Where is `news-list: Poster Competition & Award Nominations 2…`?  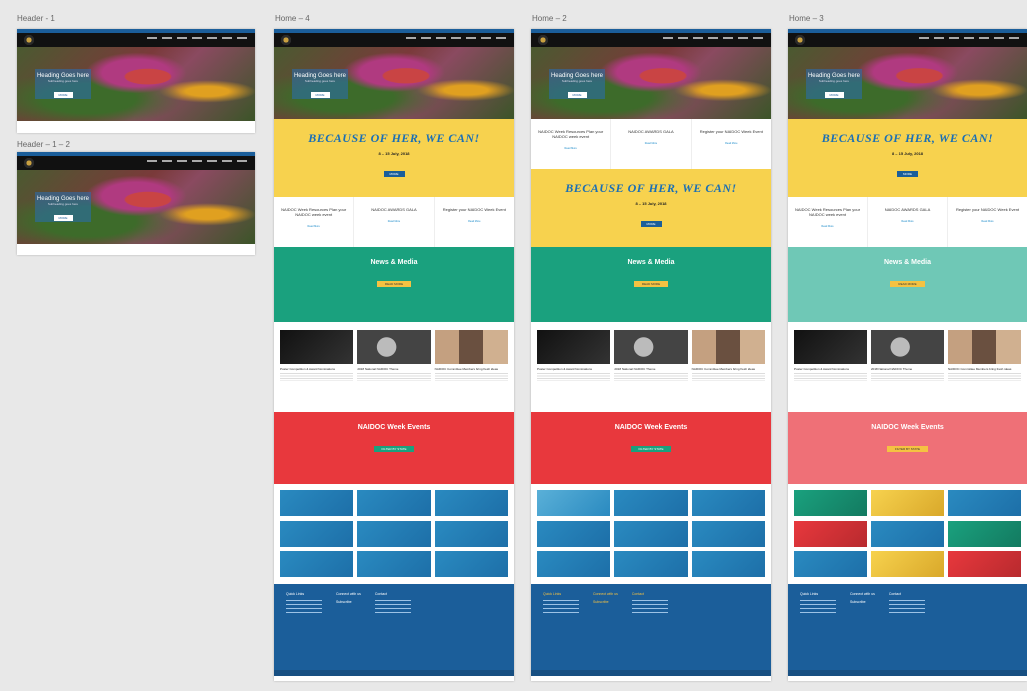 news-list: Poster Competition & Award Nominations 2… is located at coordinates (651, 367).